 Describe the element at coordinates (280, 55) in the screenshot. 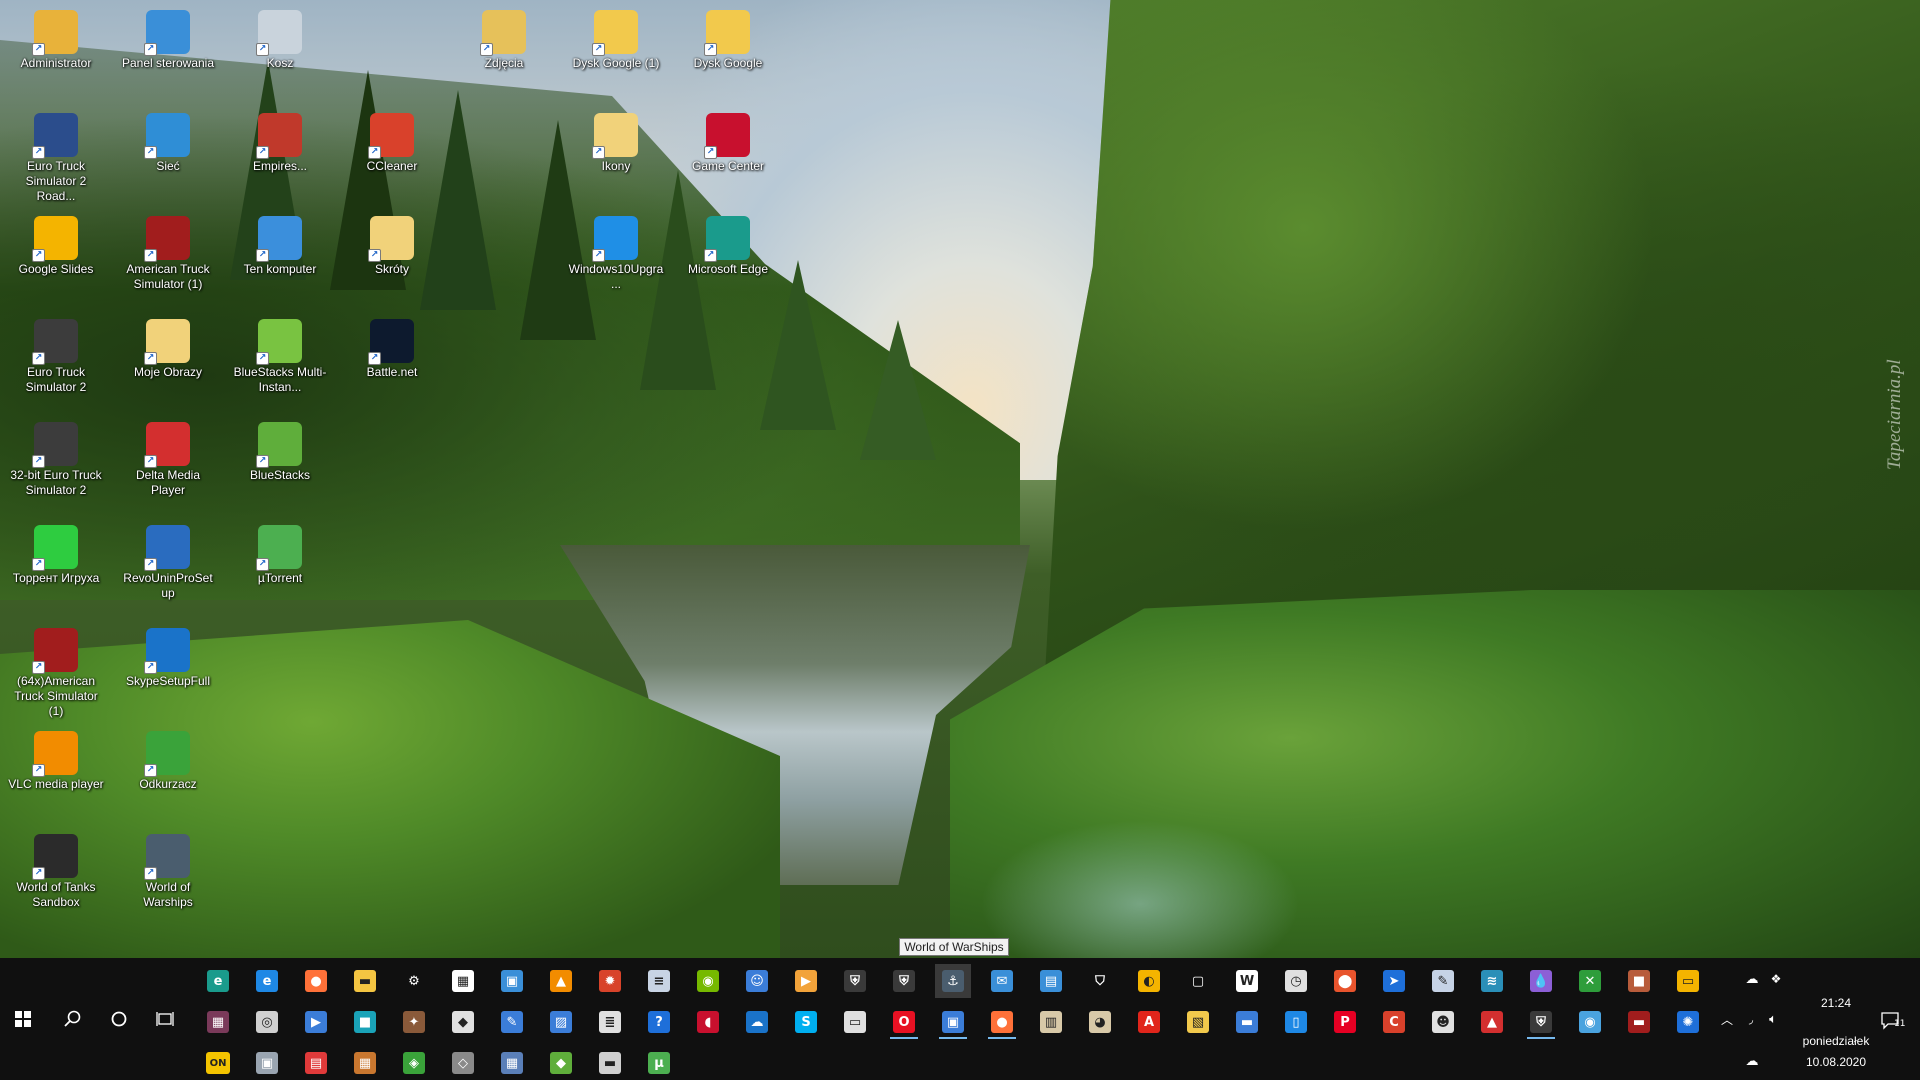

I see `desktop-icon: ↗ Kosz` at that location.